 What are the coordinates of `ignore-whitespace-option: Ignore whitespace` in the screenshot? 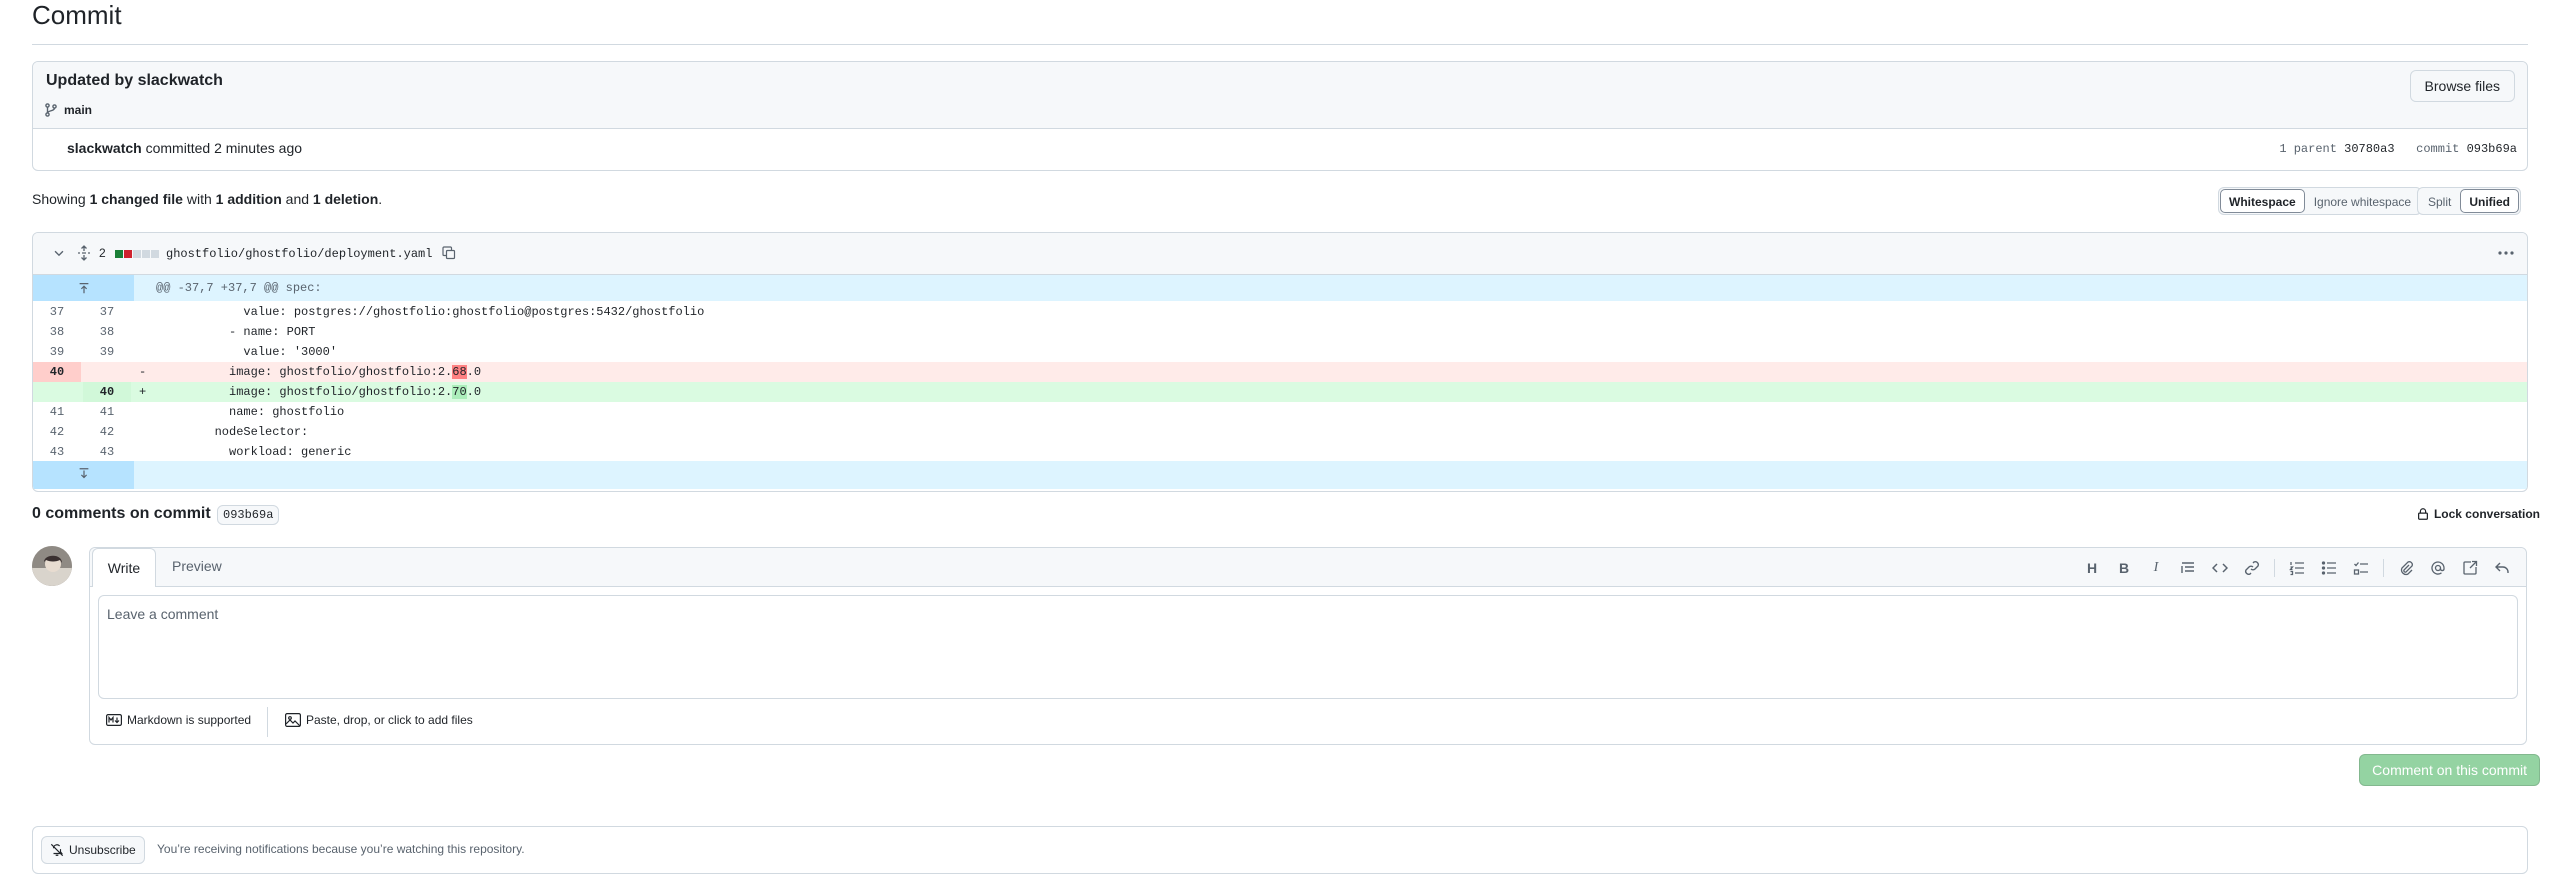 It's located at (2362, 201).